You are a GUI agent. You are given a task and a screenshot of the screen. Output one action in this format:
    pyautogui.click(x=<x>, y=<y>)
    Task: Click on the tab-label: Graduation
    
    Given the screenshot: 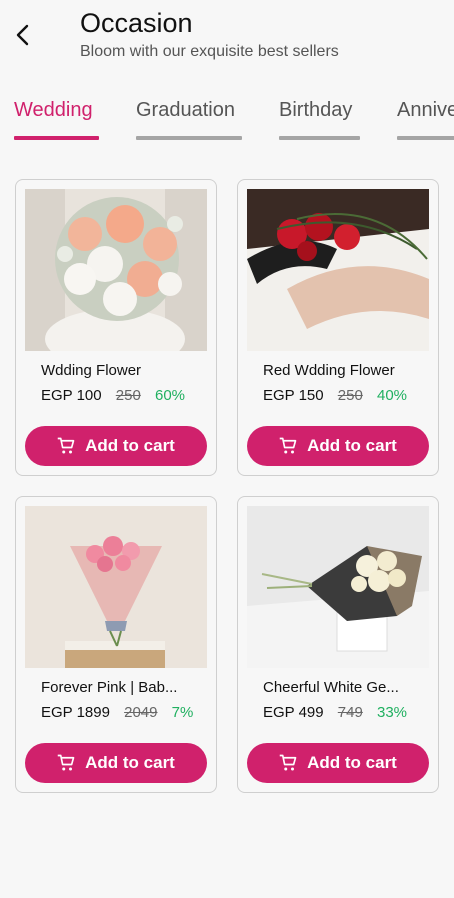 What is the action you would take?
    pyautogui.click(x=185, y=110)
    